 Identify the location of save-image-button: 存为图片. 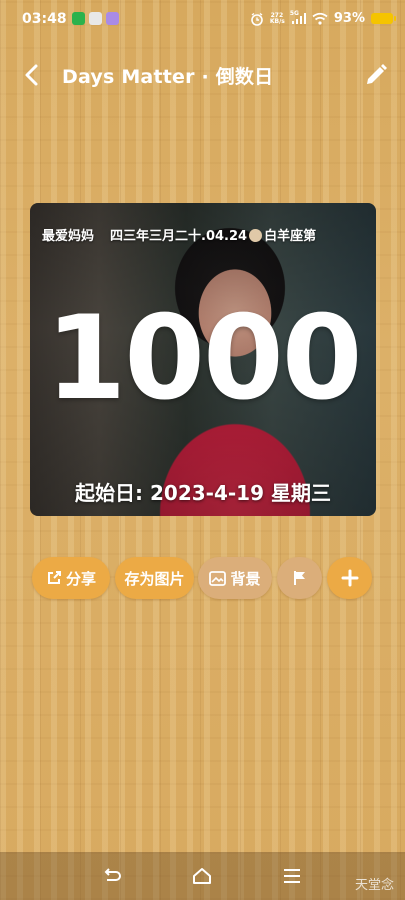
(154, 578).